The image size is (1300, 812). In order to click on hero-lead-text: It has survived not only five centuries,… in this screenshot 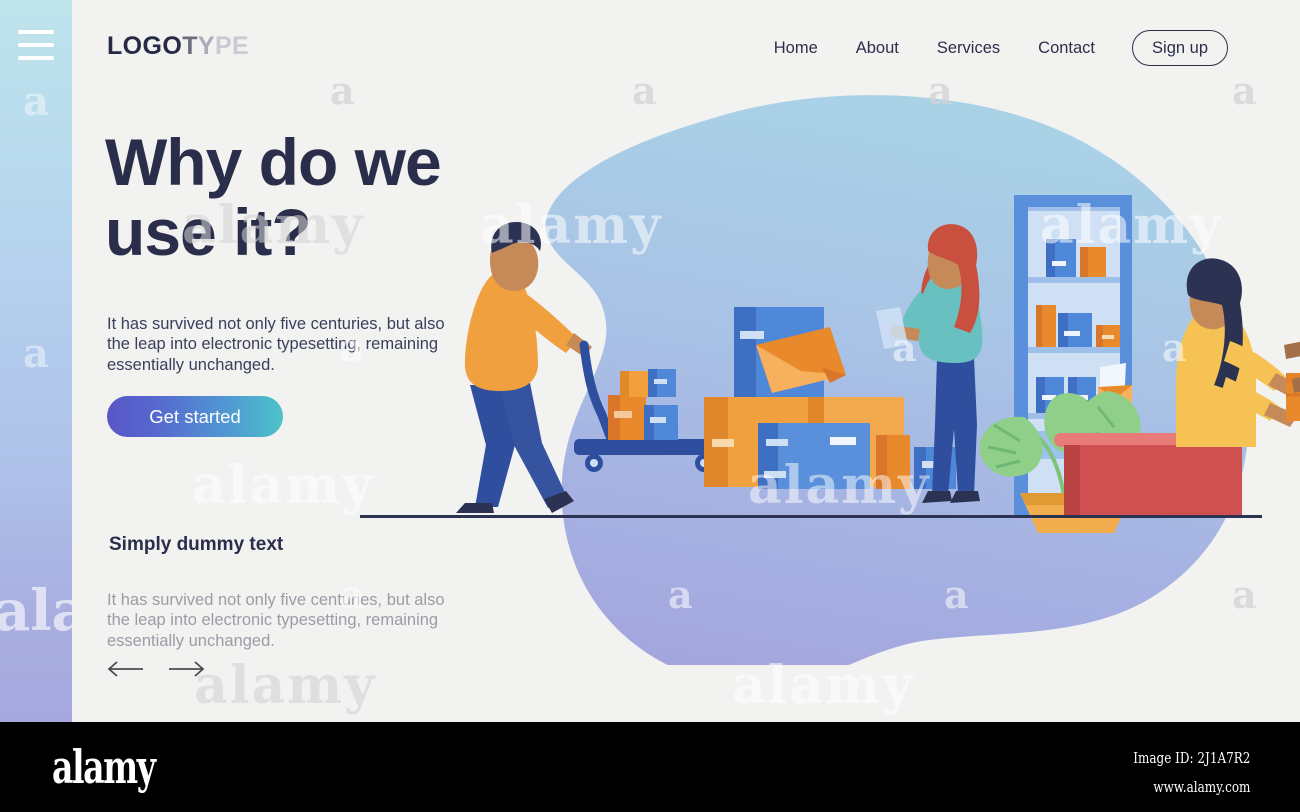, I will do `click(276, 344)`.